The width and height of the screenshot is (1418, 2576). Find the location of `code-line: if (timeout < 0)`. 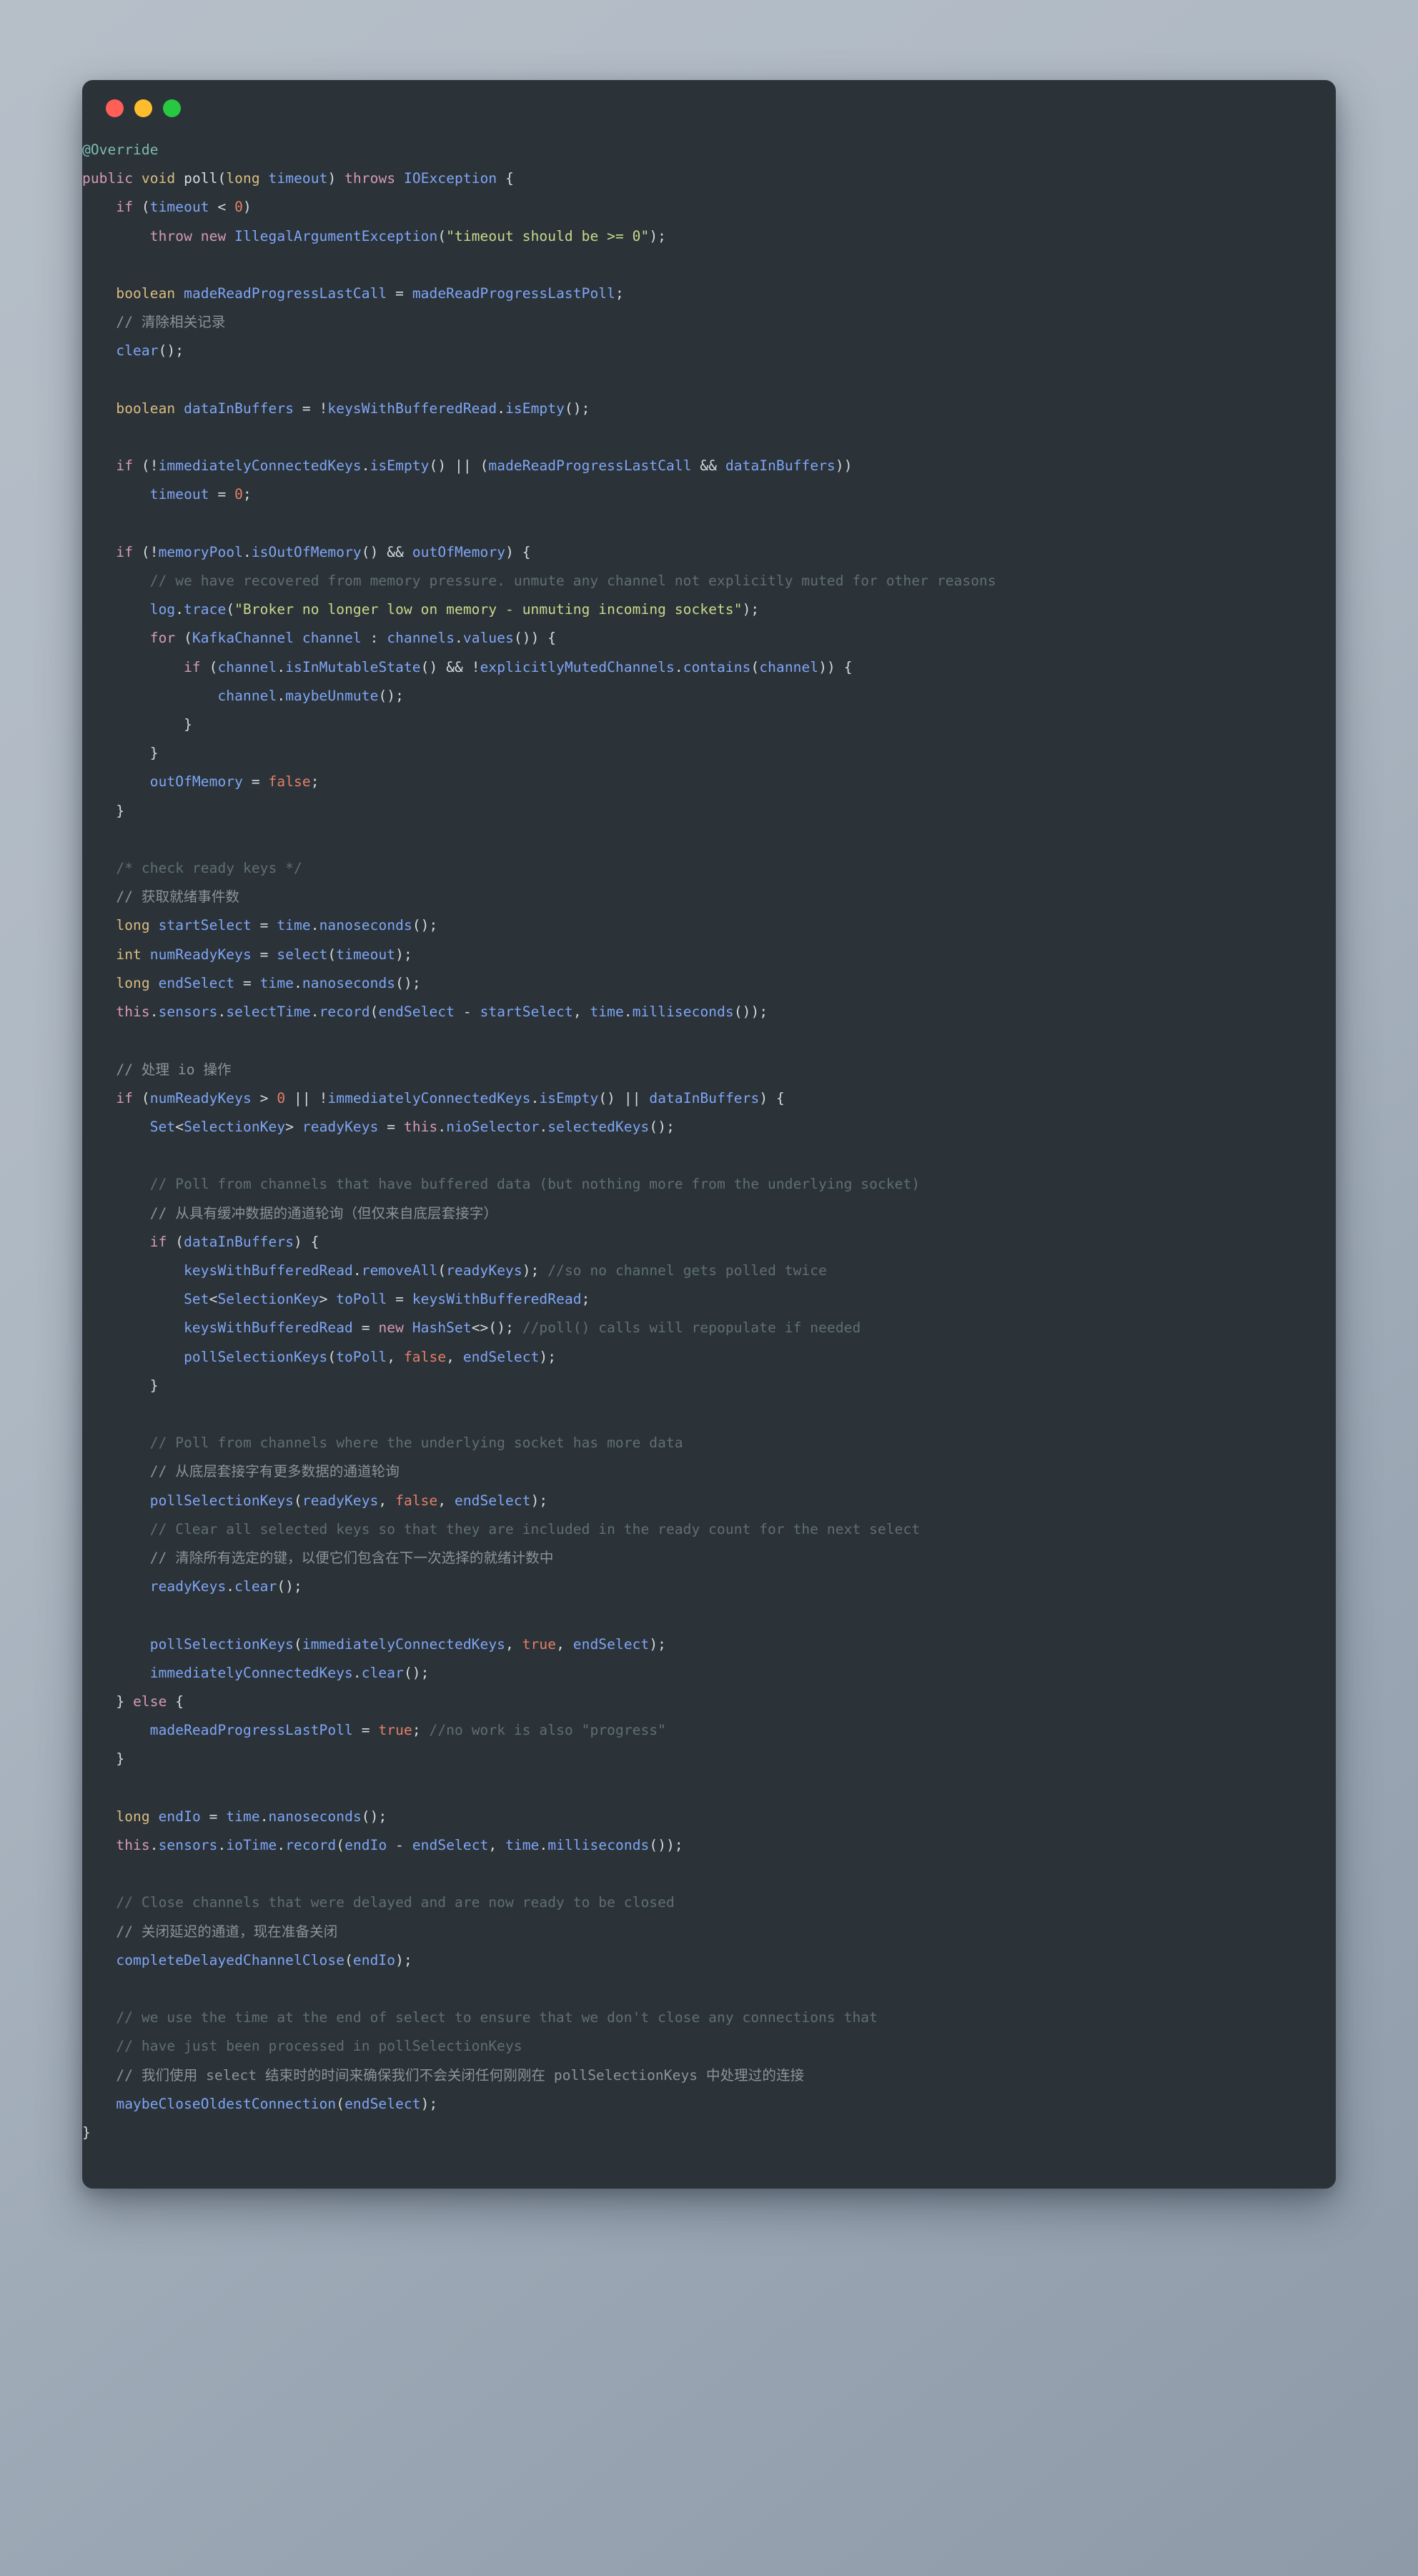

code-line: if (timeout < 0) is located at coordinates (695, 207).